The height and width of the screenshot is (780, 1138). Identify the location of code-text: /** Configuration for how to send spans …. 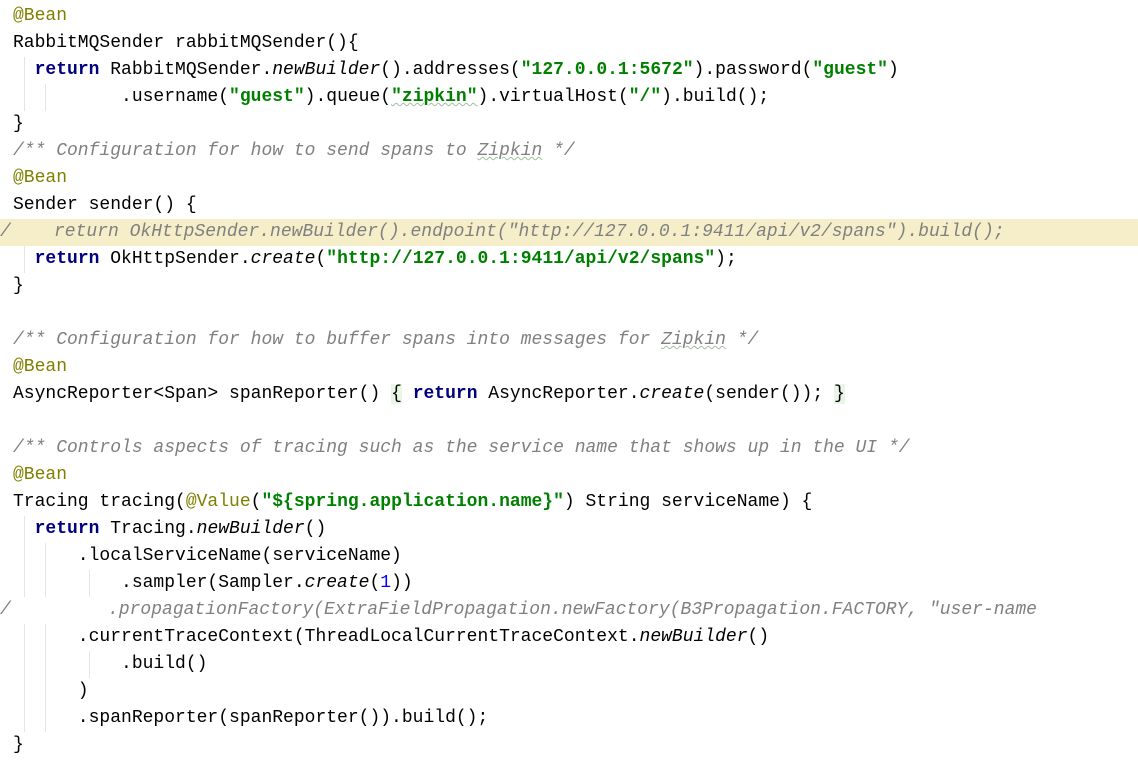
(294, 151).